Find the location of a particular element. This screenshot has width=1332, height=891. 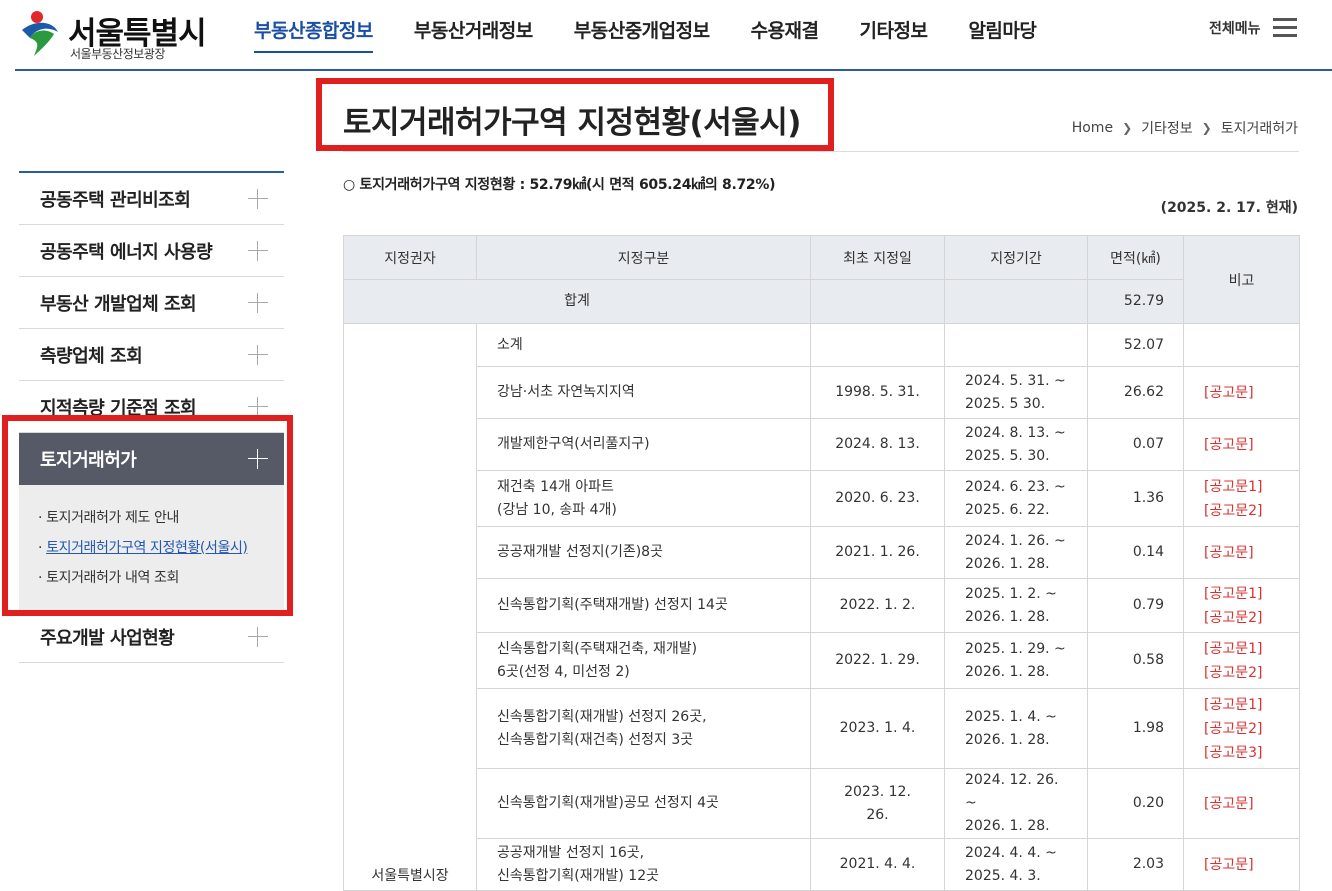

nav-notice: 알림마당 is located at coordinates (1002, 29).